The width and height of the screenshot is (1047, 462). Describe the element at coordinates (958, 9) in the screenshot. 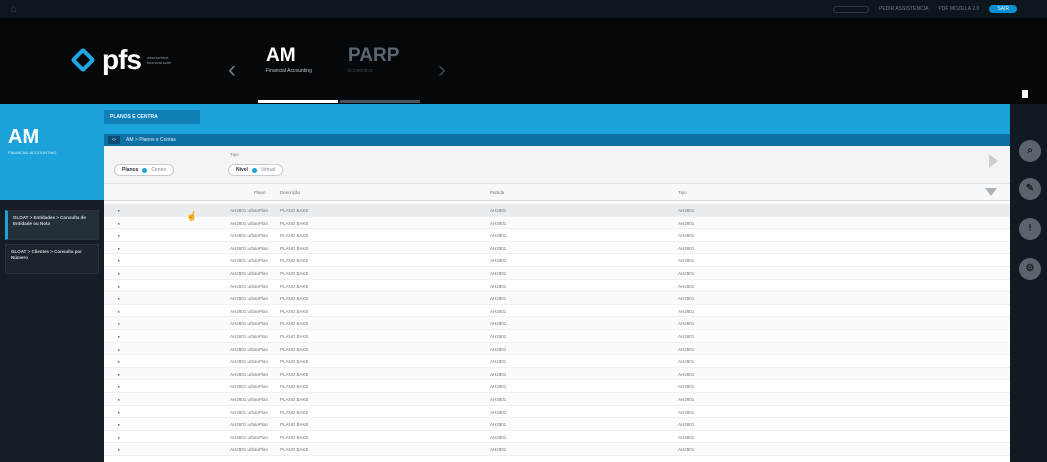

I see `pdf-link: PDF MOZILLA 2.0` at that location.